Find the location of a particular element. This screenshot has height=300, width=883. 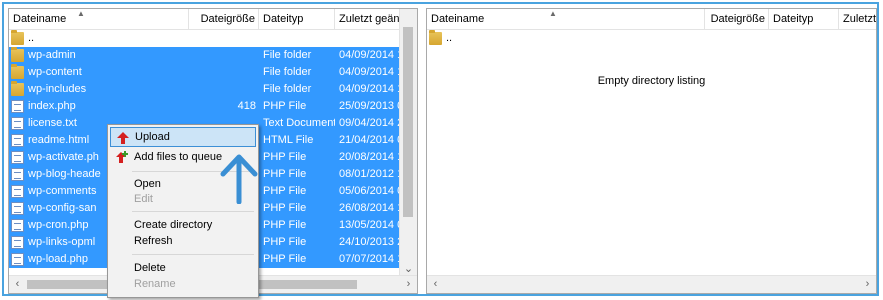

text-file-icon is located at coordinates (17, 123).